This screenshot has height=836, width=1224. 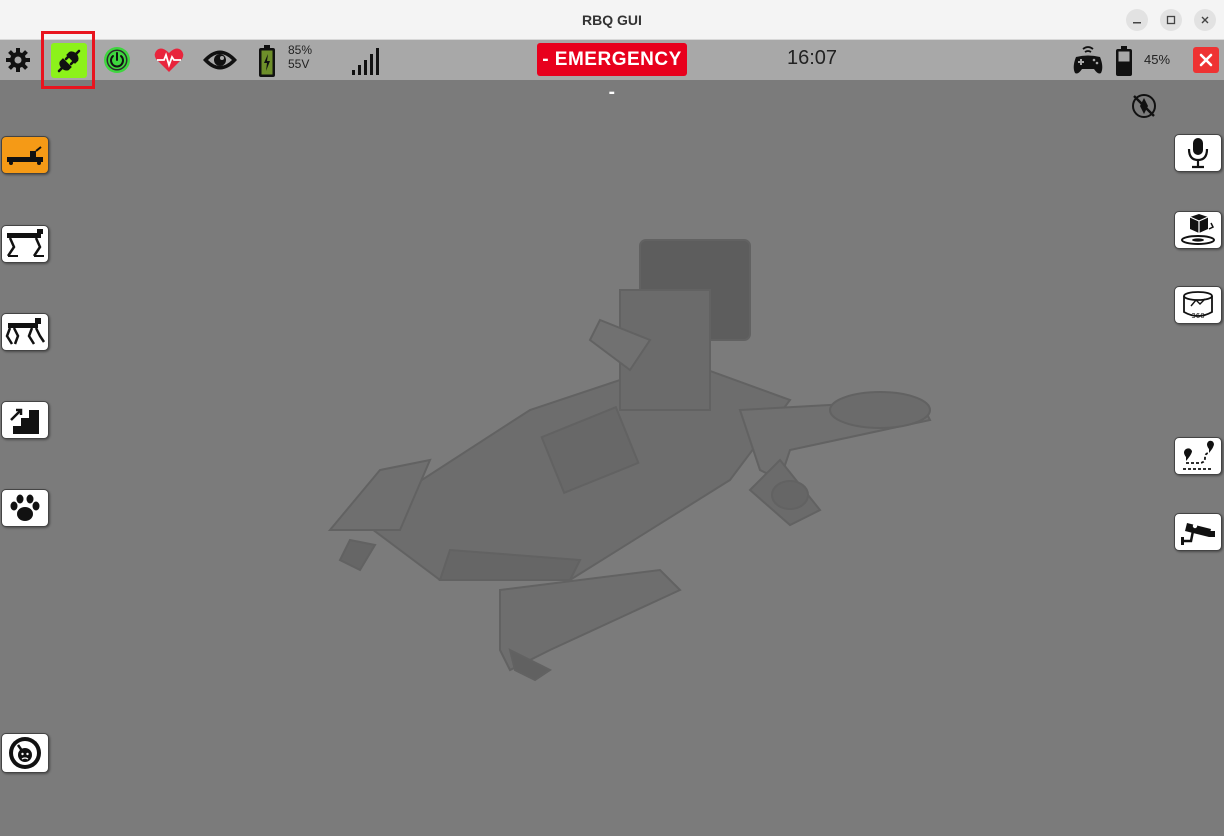 I want to click on speed-mode-button, so click(x=25, y=753).